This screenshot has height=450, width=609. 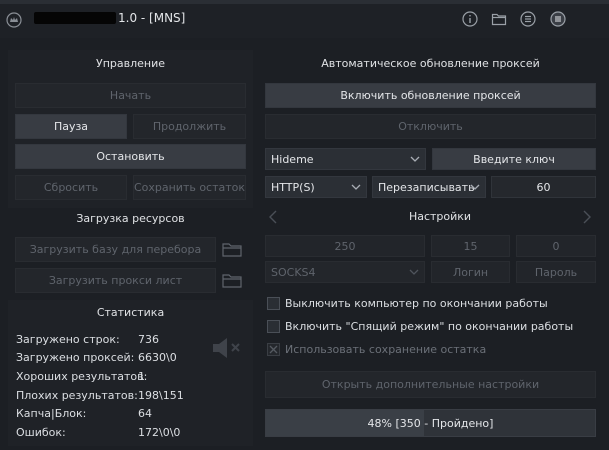 I want to click on resources-header: Загрузка ресурсов, so click(x=130, y=218).